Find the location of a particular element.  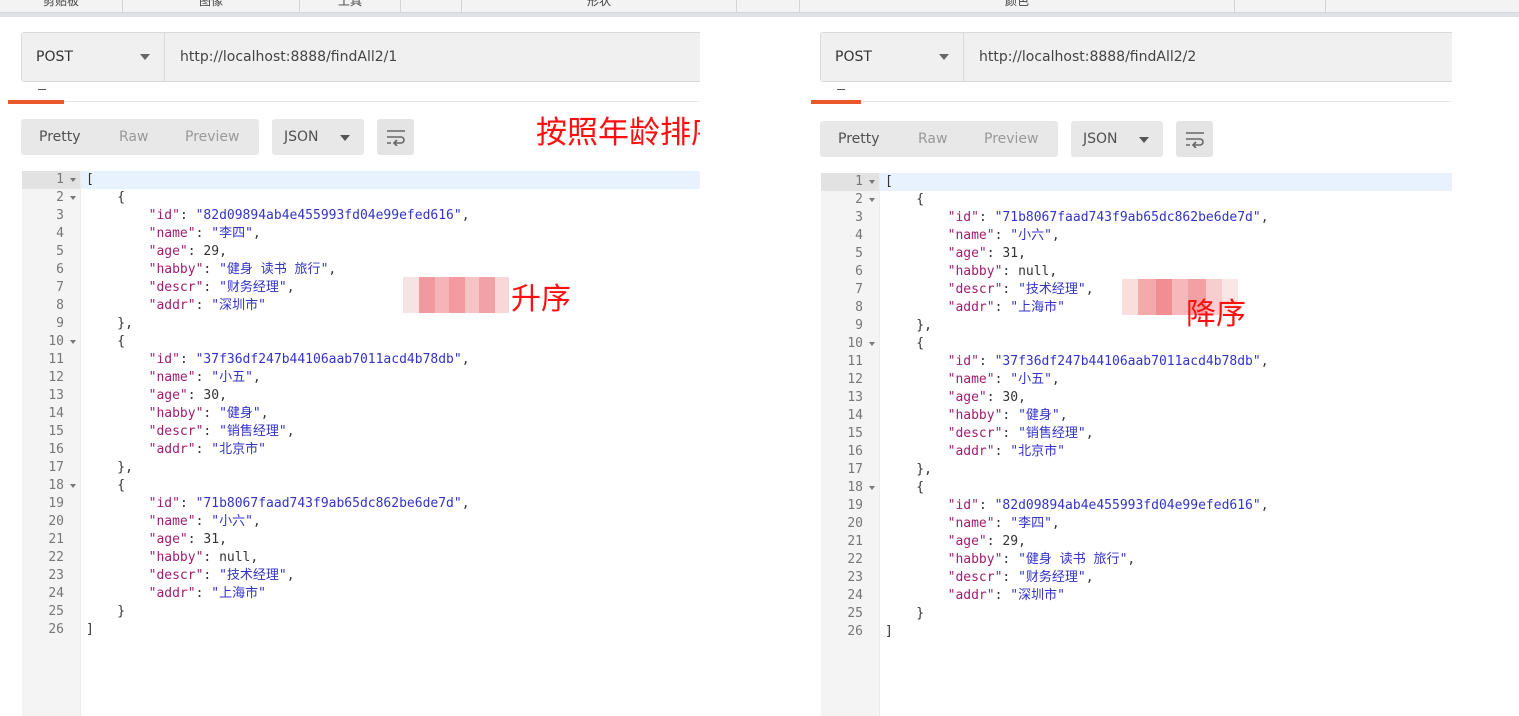

line-number: 23 is located at coordinates (855, 577).